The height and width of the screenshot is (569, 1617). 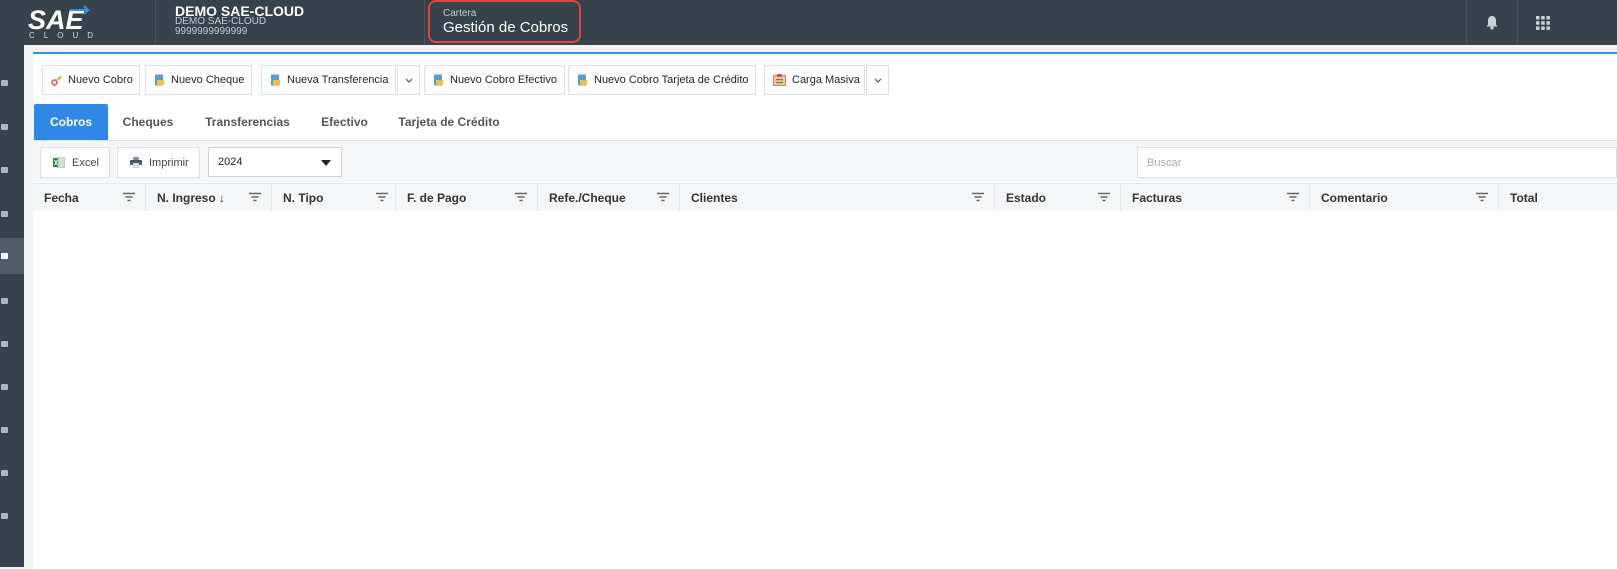 I want to click on nuevo-cheque-label: Nuevo Cheque, so click(x=208, y=80).